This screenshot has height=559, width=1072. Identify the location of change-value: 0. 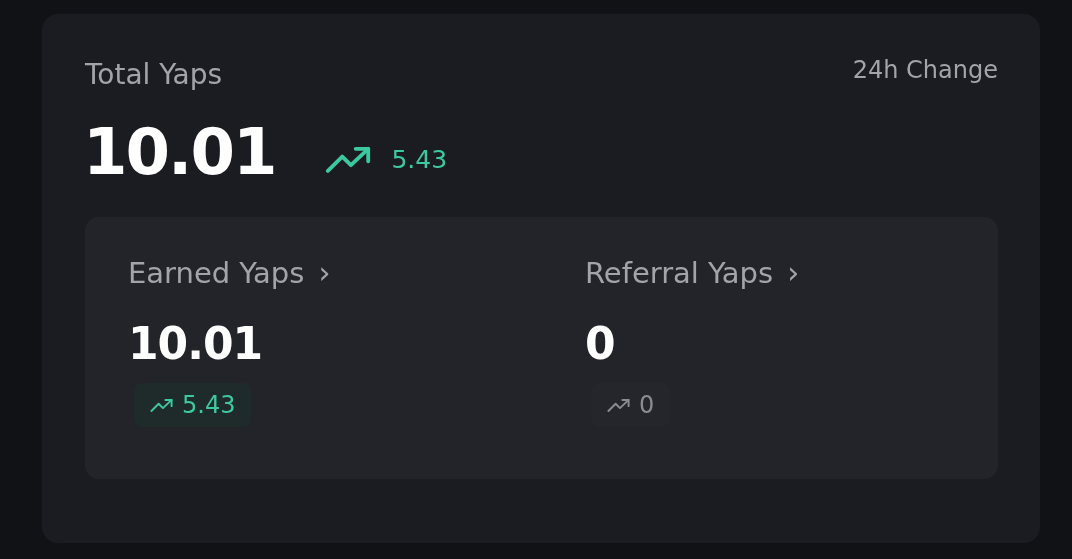
(647, 405).